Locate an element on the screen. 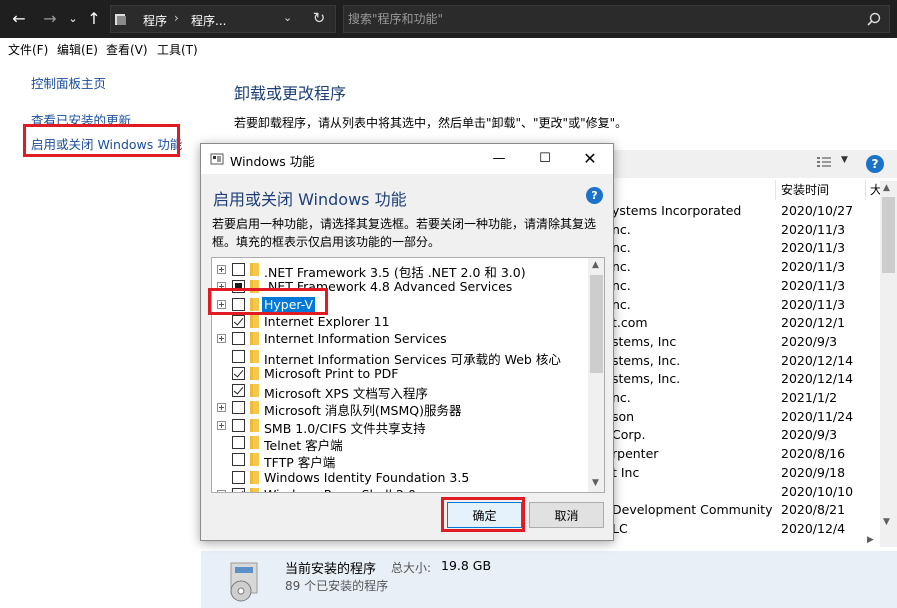 The image size is (897, 608). menu-edit: 编辑(E) is located at coordinates (77, 49).